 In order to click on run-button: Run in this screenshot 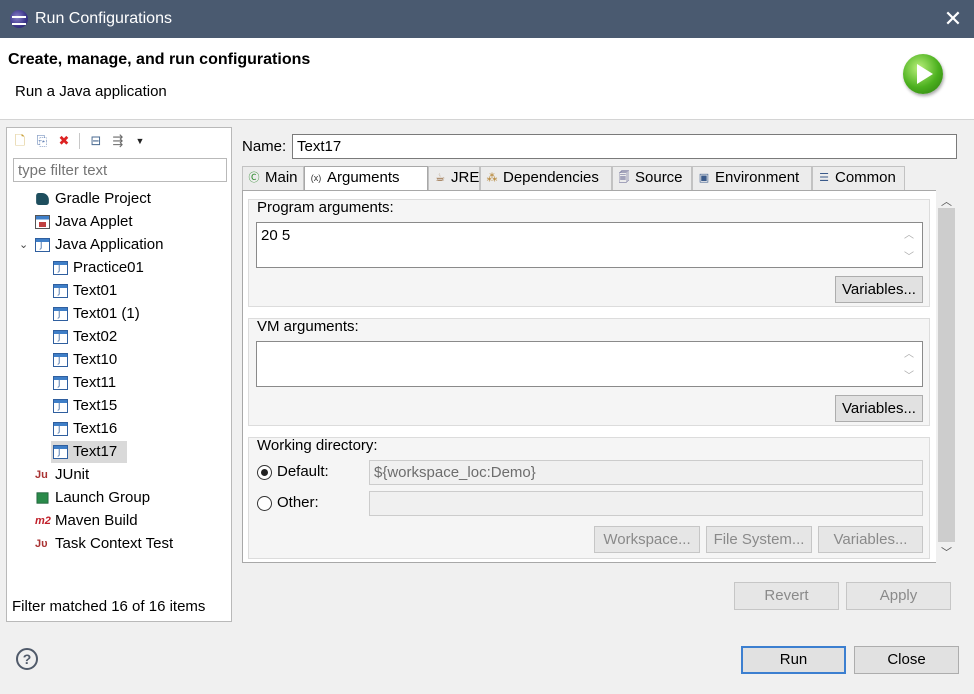, I will do `click(793, 660)`.